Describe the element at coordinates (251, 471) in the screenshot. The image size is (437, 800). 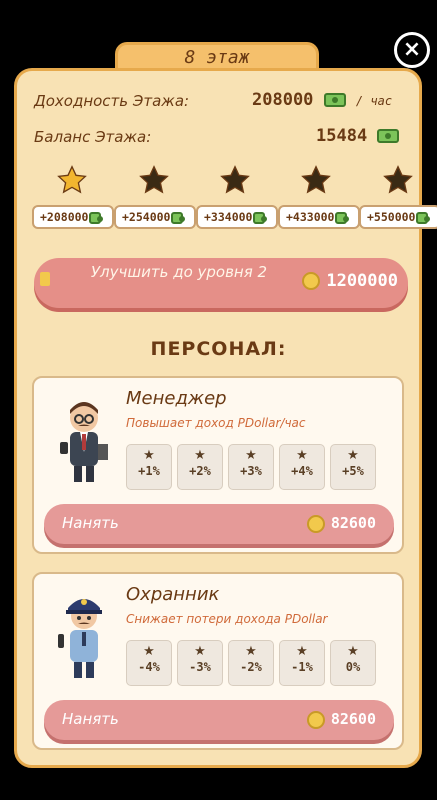
I see `staff-level-value: +3%` at that location.